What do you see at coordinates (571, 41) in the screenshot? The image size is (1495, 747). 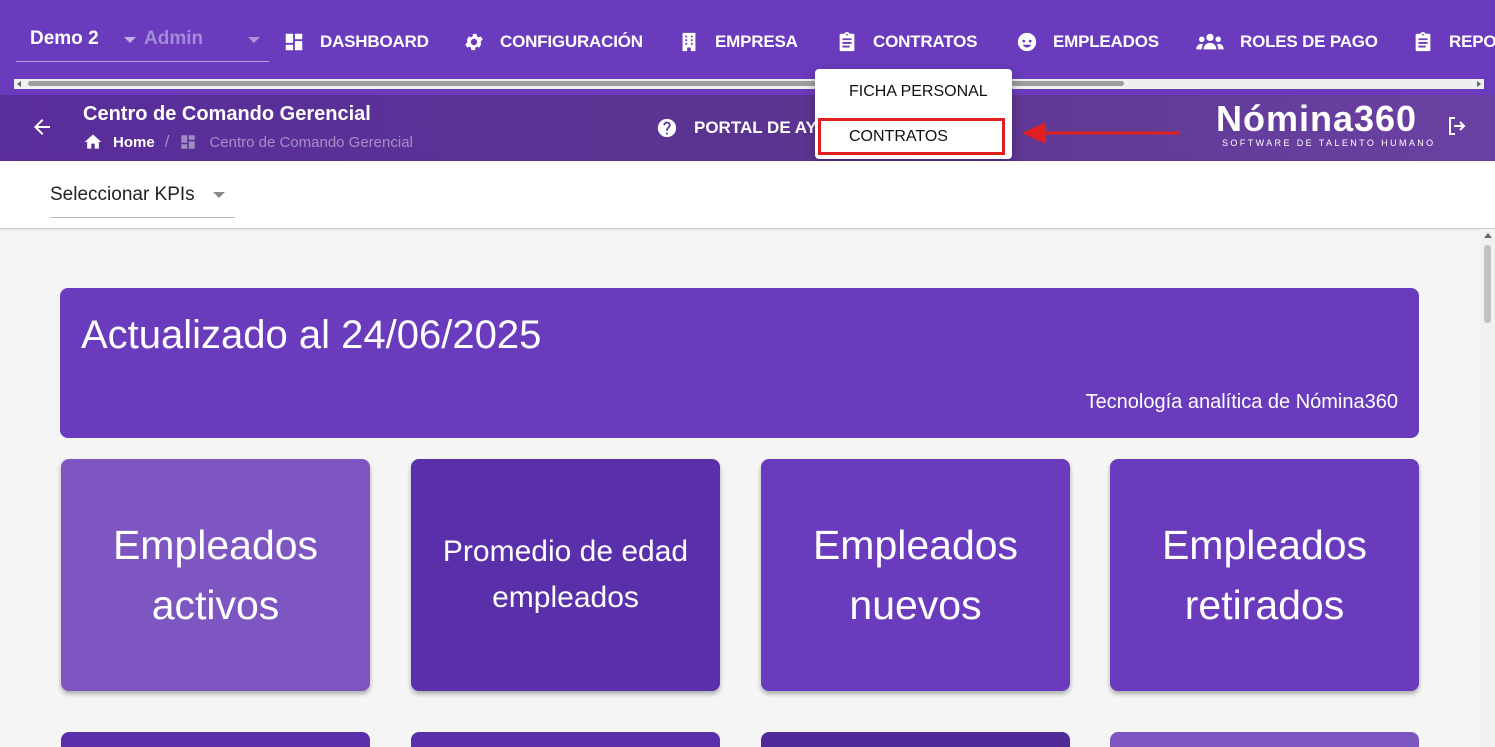 I see `nav-configuracion-label: CONFIGURACIÓN` at bounding box center [571, 41].